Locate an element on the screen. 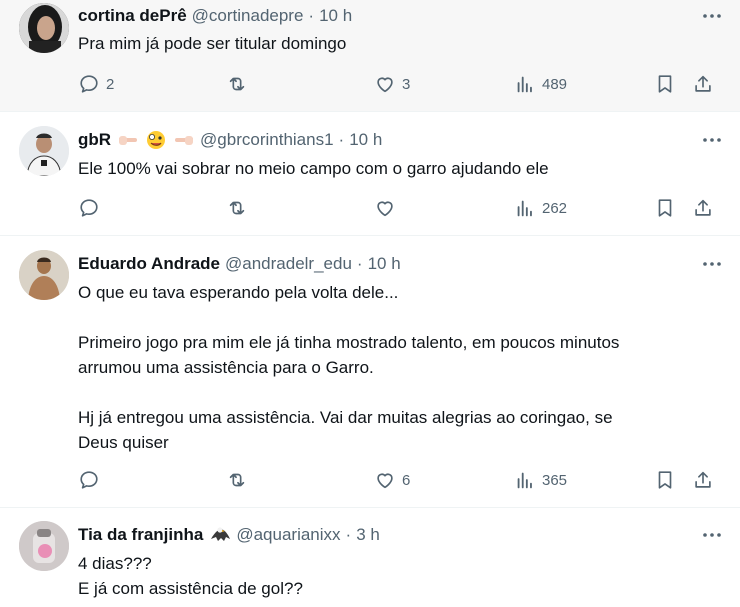  pointing-left-emoji is located at coordinates (184, 140).